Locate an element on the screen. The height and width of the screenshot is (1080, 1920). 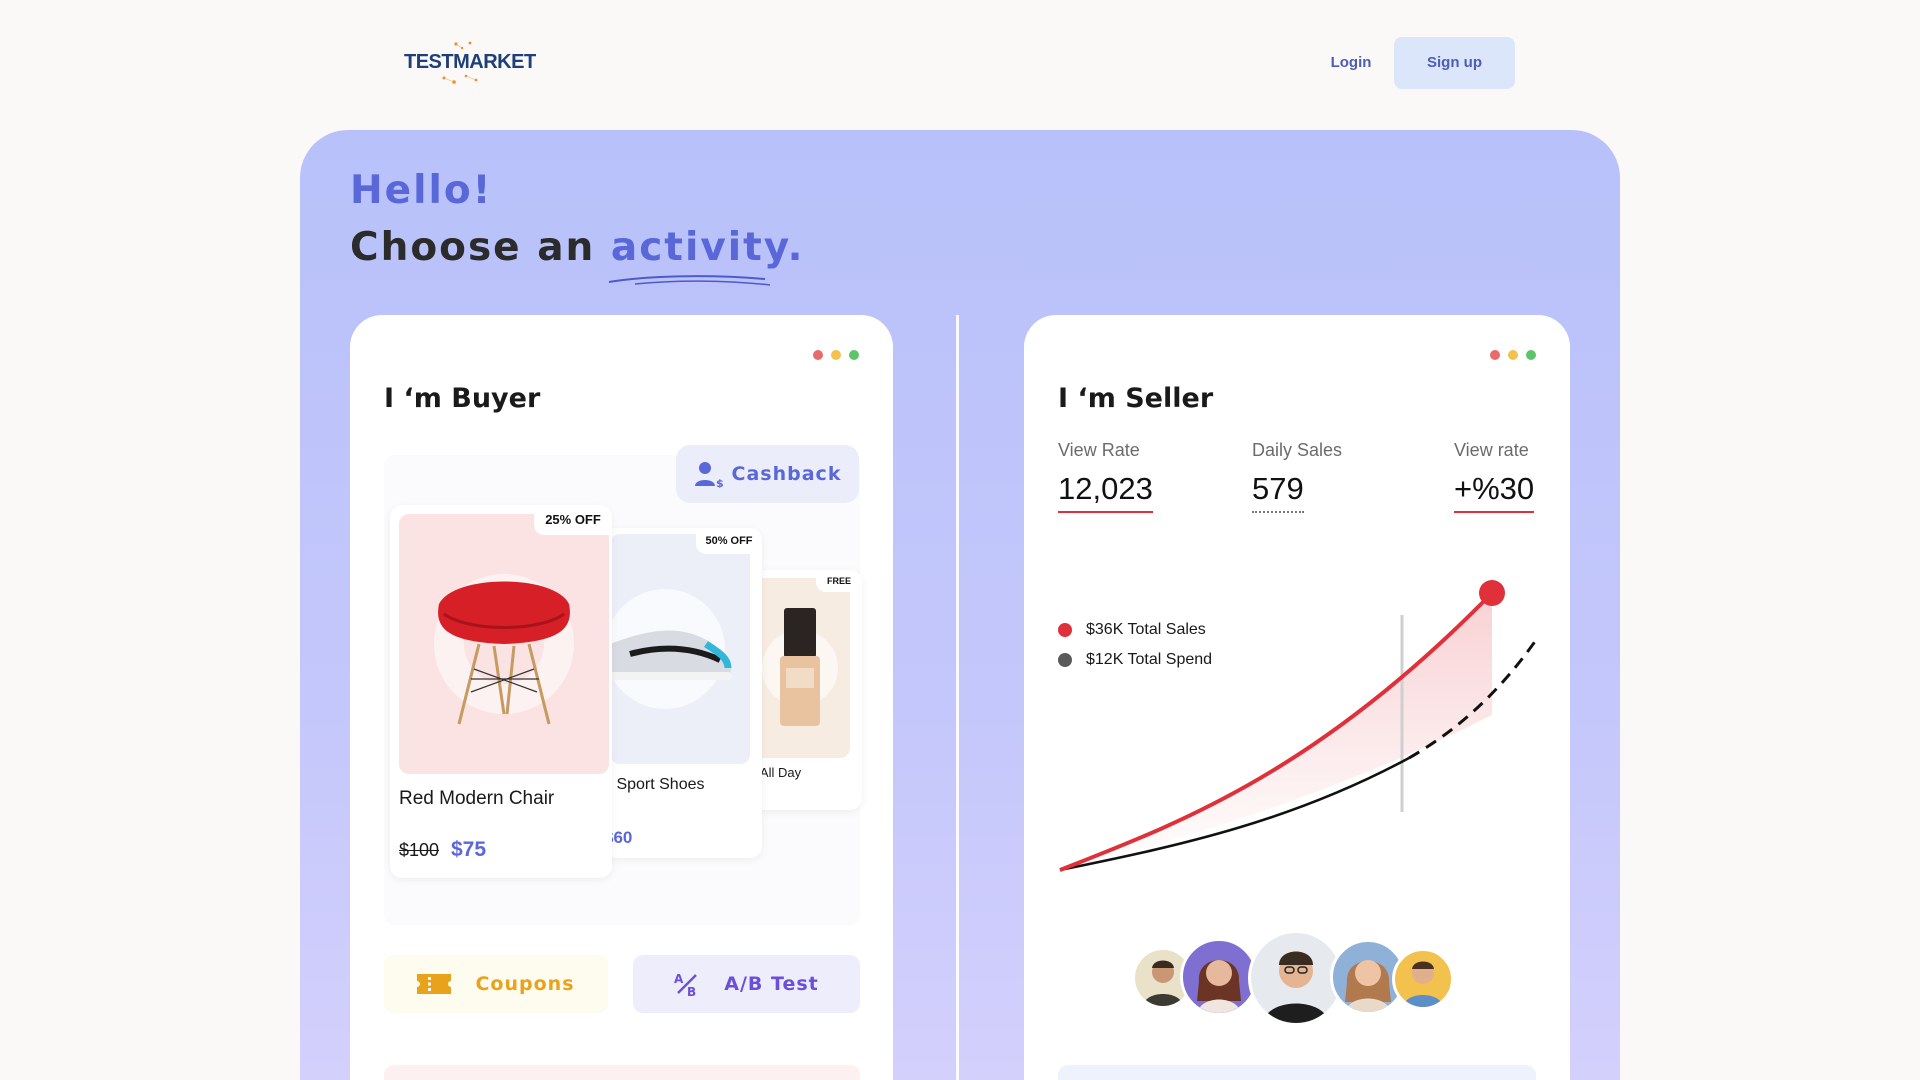
legend-label: $12K Total Spend is located at coordinates (1149, 659).